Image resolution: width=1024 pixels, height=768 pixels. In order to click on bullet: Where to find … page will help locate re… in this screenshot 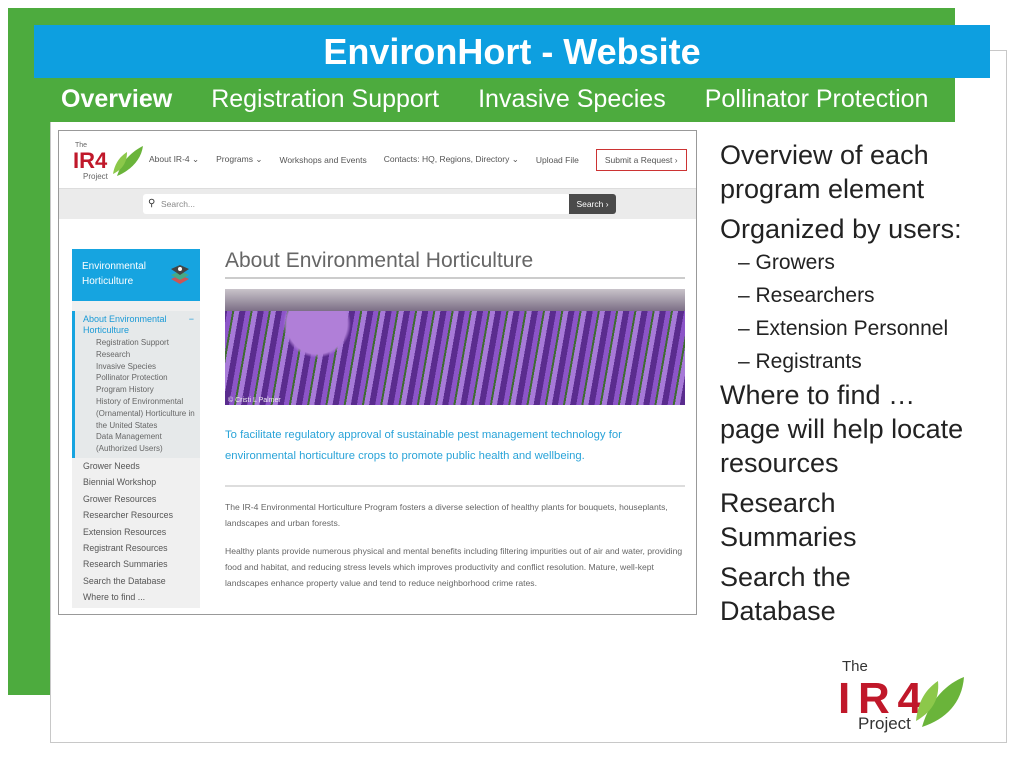, I will do `click(842, 429)`.